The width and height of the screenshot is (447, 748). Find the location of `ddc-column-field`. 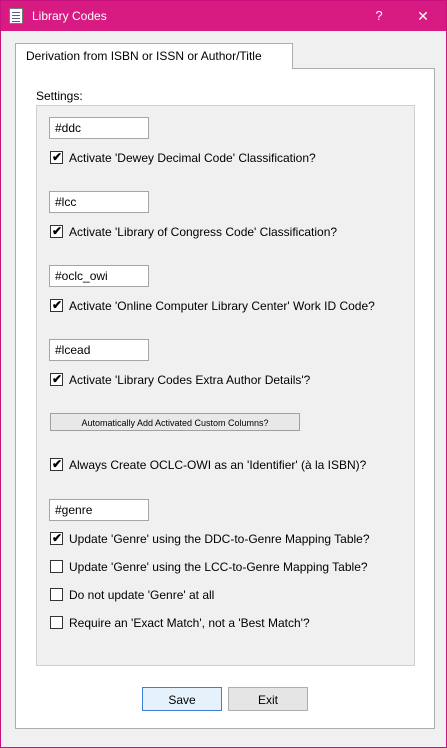

ddc-column-field is located at coordinates (99, 128).